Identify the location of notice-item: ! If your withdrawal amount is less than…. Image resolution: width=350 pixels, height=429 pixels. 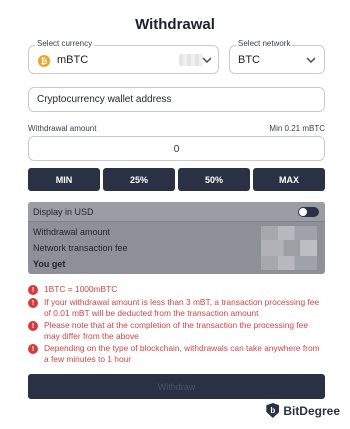
(176, 307).